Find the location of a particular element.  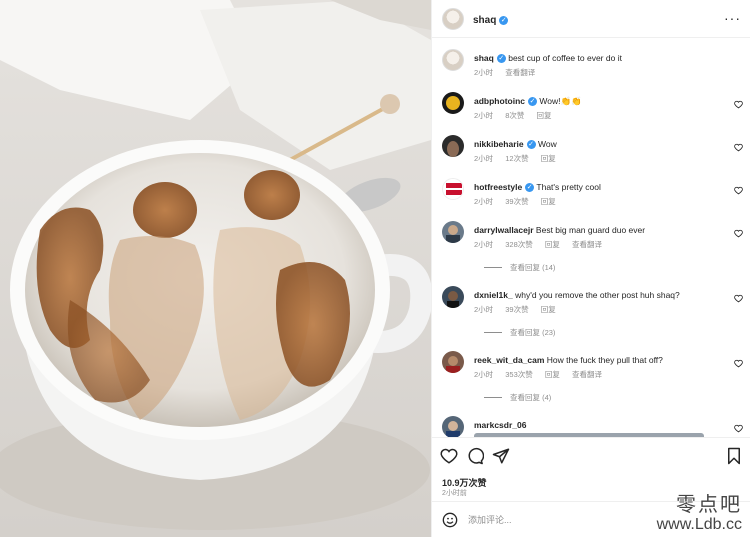

caption-meta: 2小时 查看翻译 is located at coordinates (509, 72).